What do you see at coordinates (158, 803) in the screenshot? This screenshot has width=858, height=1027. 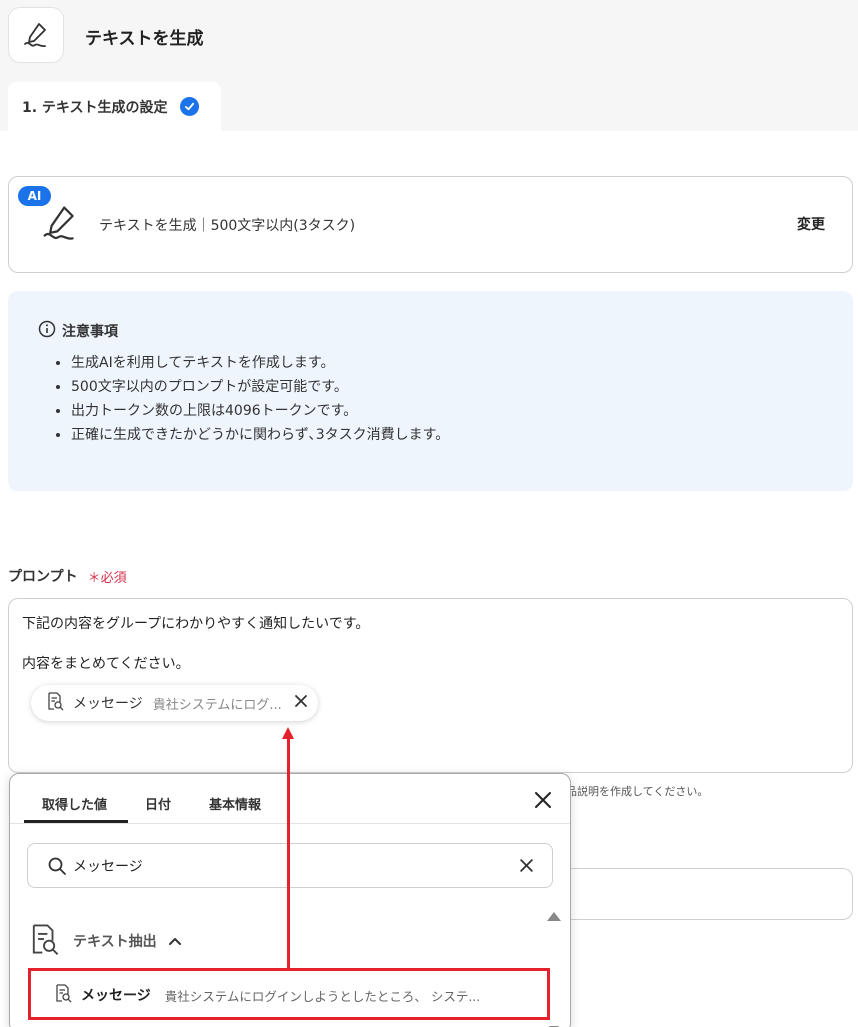 I see `tab-date: 日付` at bounding box center [158, 803].